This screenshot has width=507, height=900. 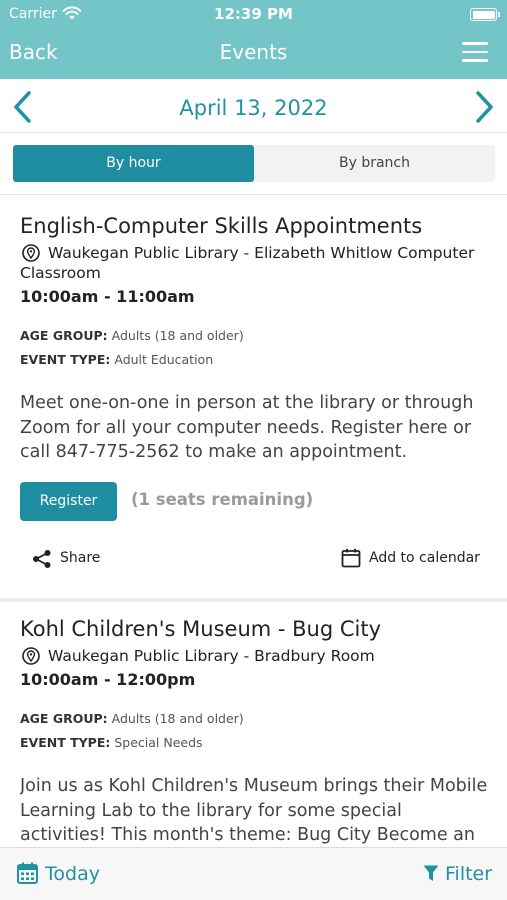 I want to click on event-location: Waukegan Public Library - Bradbury Room, so click(x=211, y=656).